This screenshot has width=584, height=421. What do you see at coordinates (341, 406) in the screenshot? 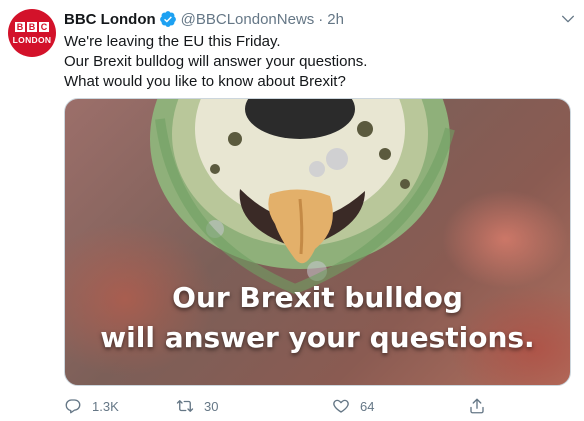
I see `heart-icon` at bounding box center [341, 406].